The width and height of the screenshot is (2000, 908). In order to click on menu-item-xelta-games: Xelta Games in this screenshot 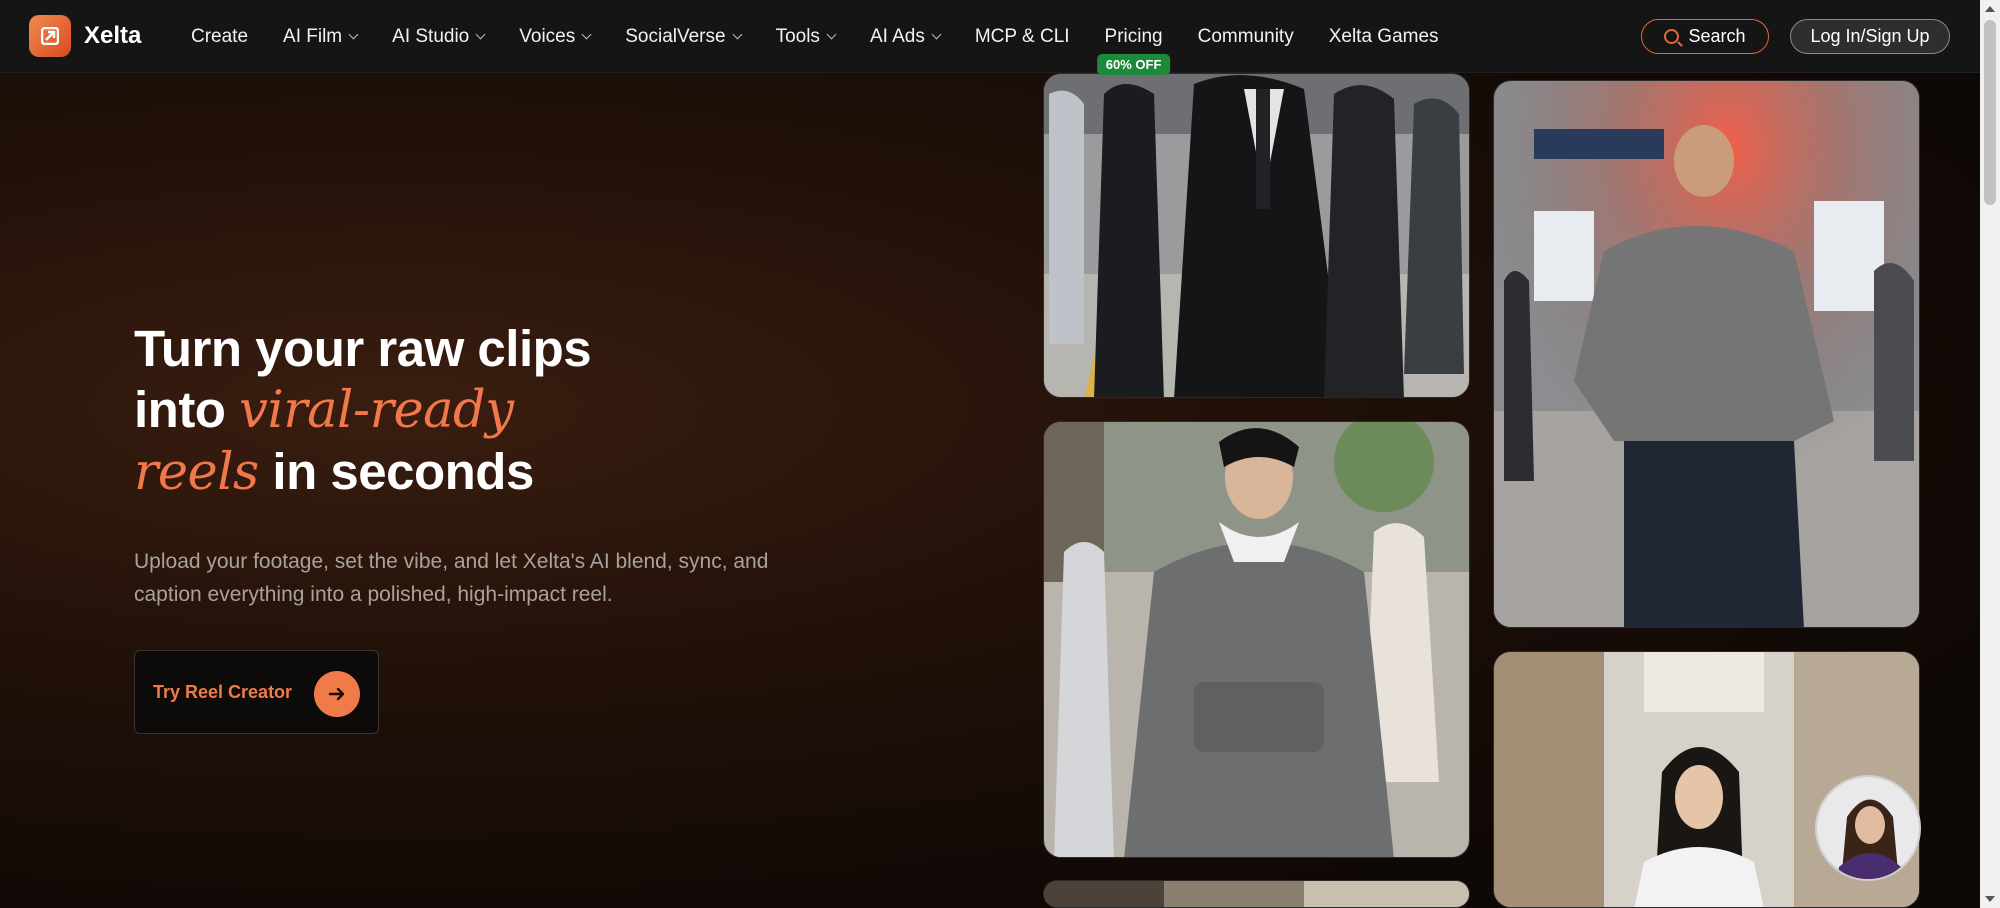, I will do `click(1384, 37)`.